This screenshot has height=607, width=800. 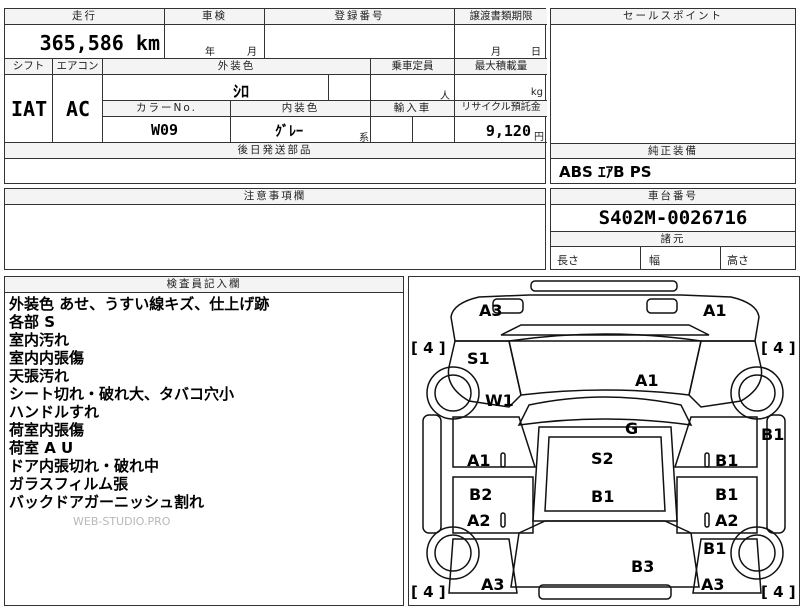 I want to click on chassis-cell: S402M-0026716, so click(x=673, y=218).